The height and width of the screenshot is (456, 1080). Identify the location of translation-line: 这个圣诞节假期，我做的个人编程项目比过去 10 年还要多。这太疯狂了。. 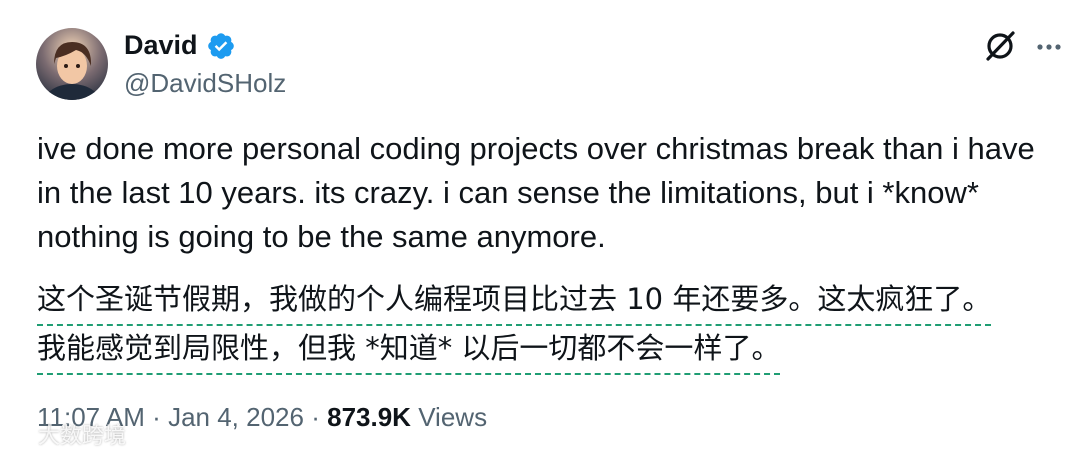
(514, 301).